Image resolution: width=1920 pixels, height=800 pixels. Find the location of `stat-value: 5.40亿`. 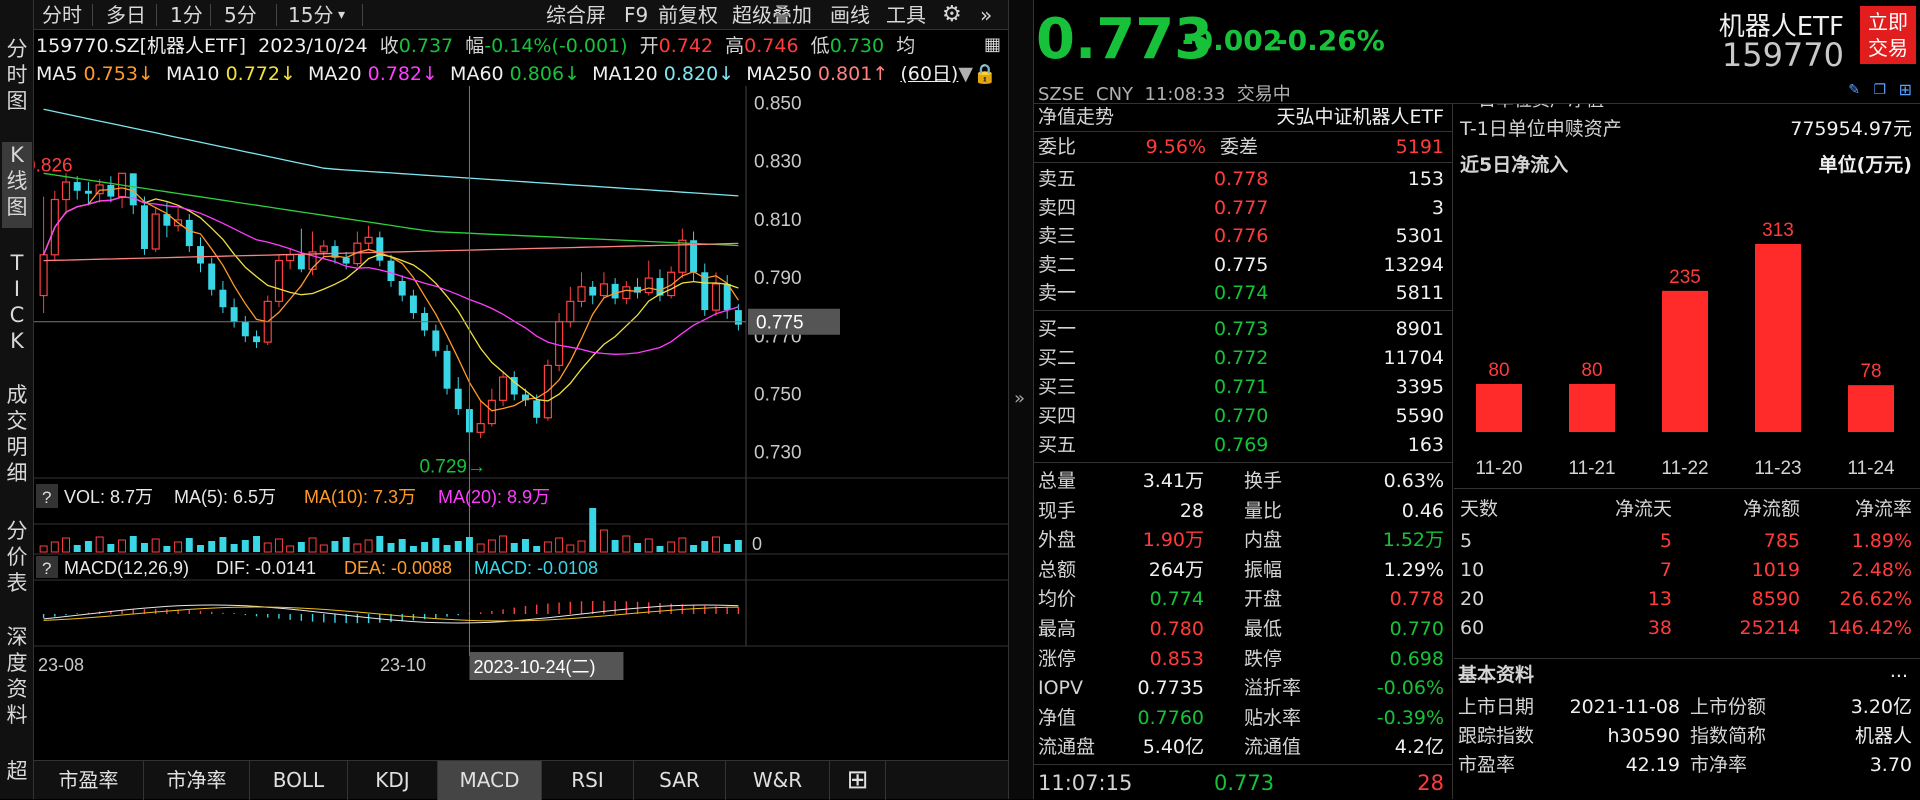

stat-value: 5.40亿 is located at coordinates (1173, 747).